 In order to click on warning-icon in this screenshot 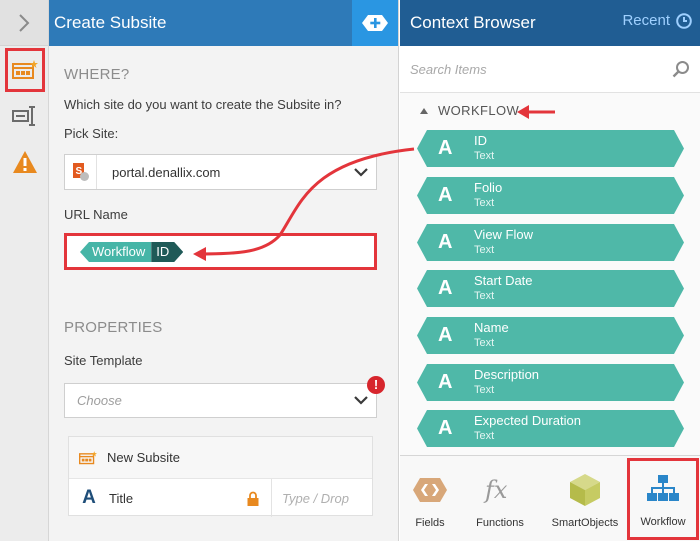, I will do `click(24, 162)`.